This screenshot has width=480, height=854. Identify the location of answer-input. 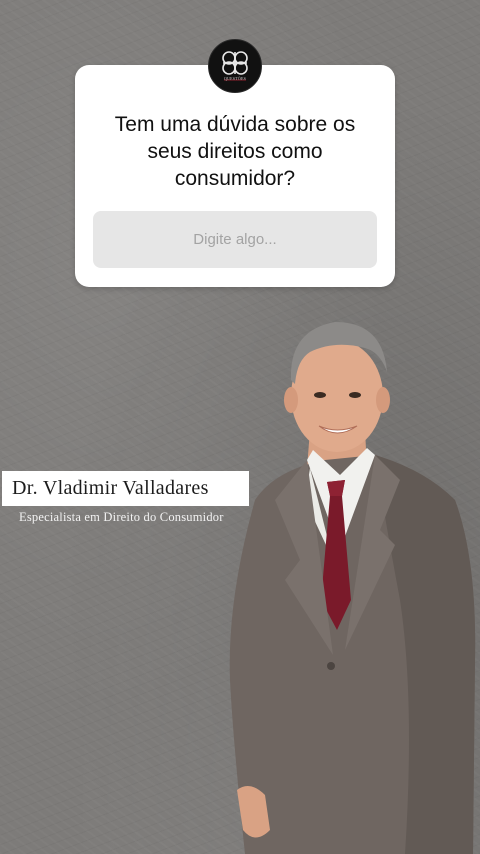
(235, 239).